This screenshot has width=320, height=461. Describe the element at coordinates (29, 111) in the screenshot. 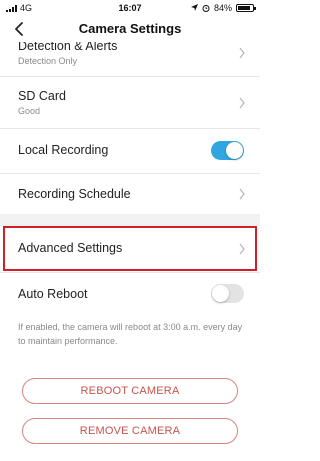

I see `row-sublabel: Good` at that location.